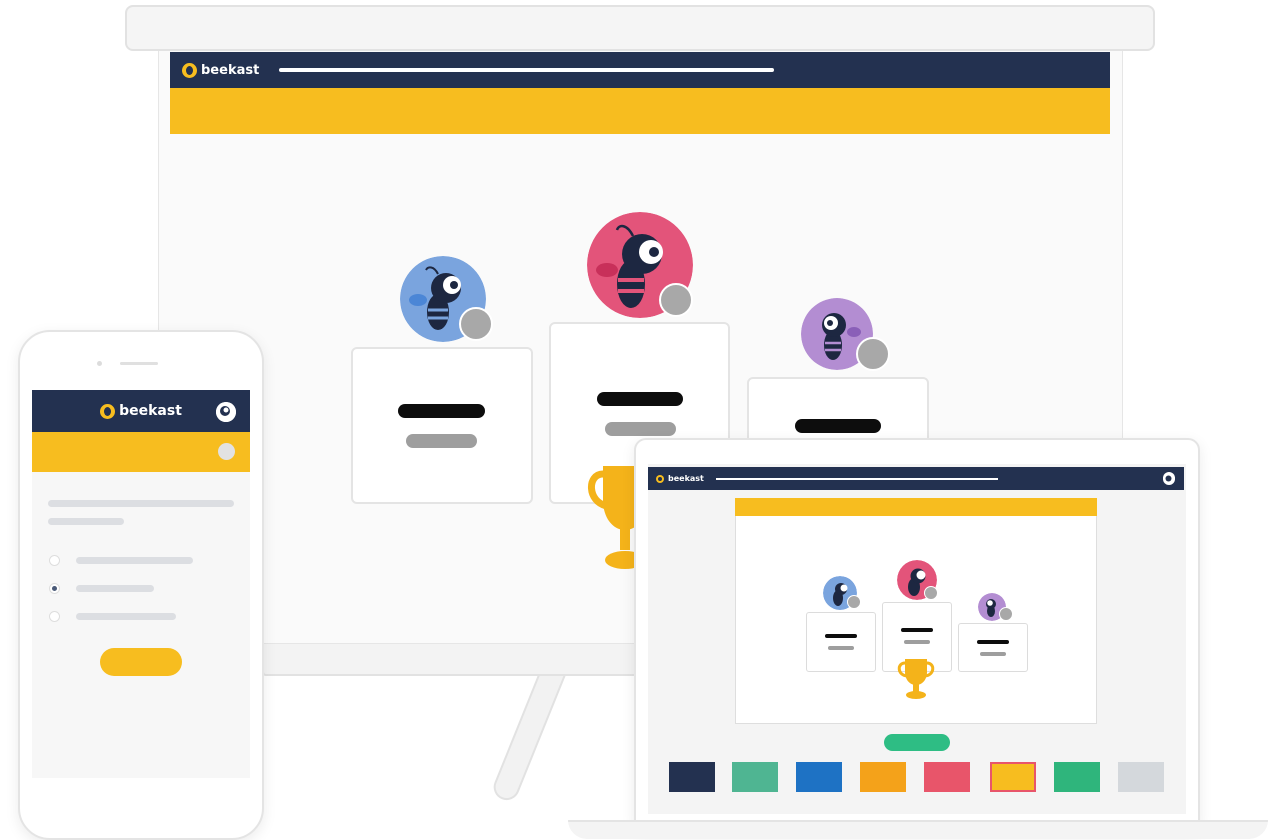  What do you see at coordinates (99, 363) in the screenshot?
I see `phone-camera` at bounding box center [99, 363].